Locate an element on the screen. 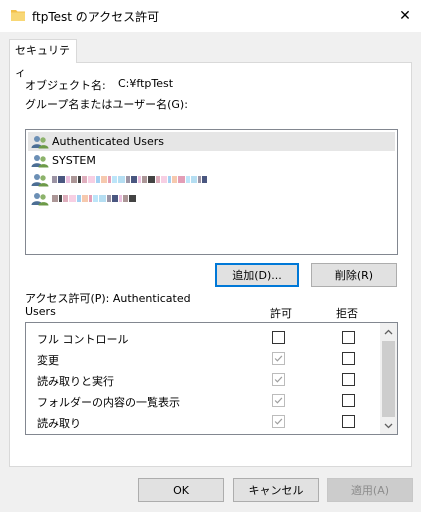 Image resolution: width=421 pixels, height=512 pixels. close-icon: ✕ is located at coordinates (405, 16).